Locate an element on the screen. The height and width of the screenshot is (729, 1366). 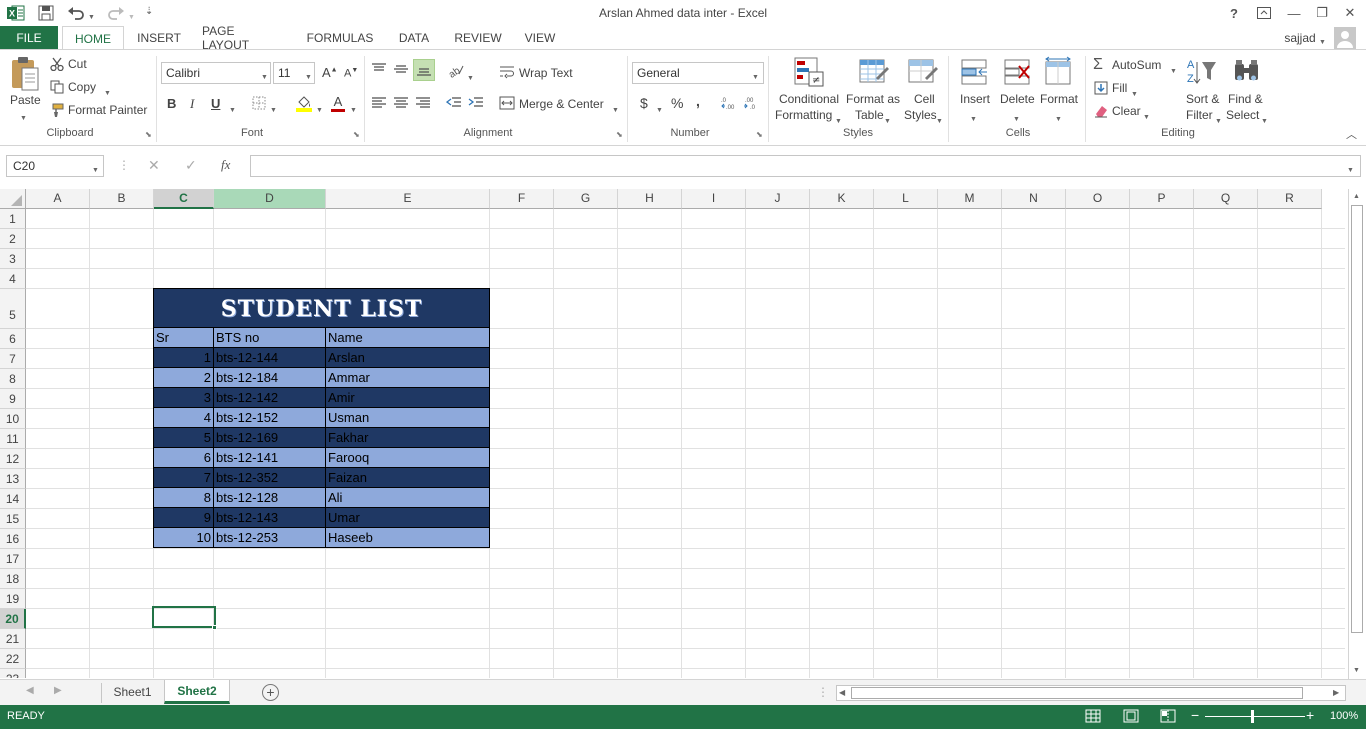
alignment-launcher-icon: ⬊ is located at coordinates (619, 134).